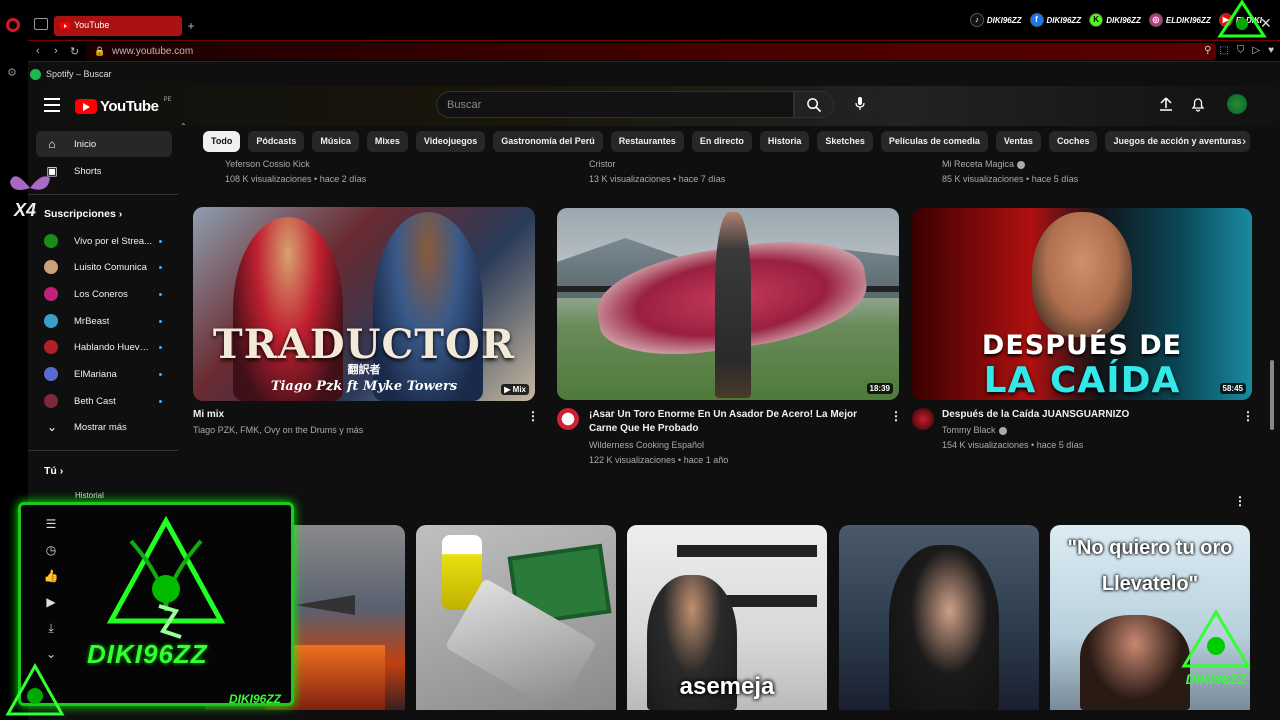 Image resolution: width=1280 pixels, height=720 pixels. What do you see at coordinates (845, 141) in the screenshot?
I see `chip: Sketches` at bounding box center [845, 141].